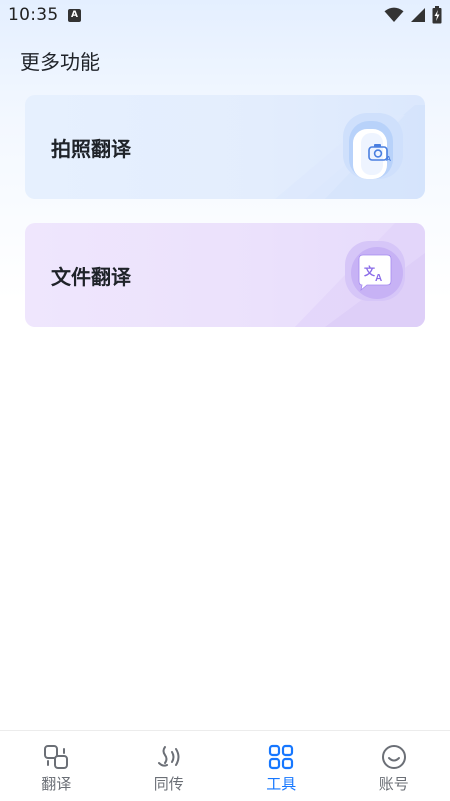 The image size is (450, 801). Describe the element at coordinates (394, 14) in the screenshot. I see `wifi-icon` at that location.